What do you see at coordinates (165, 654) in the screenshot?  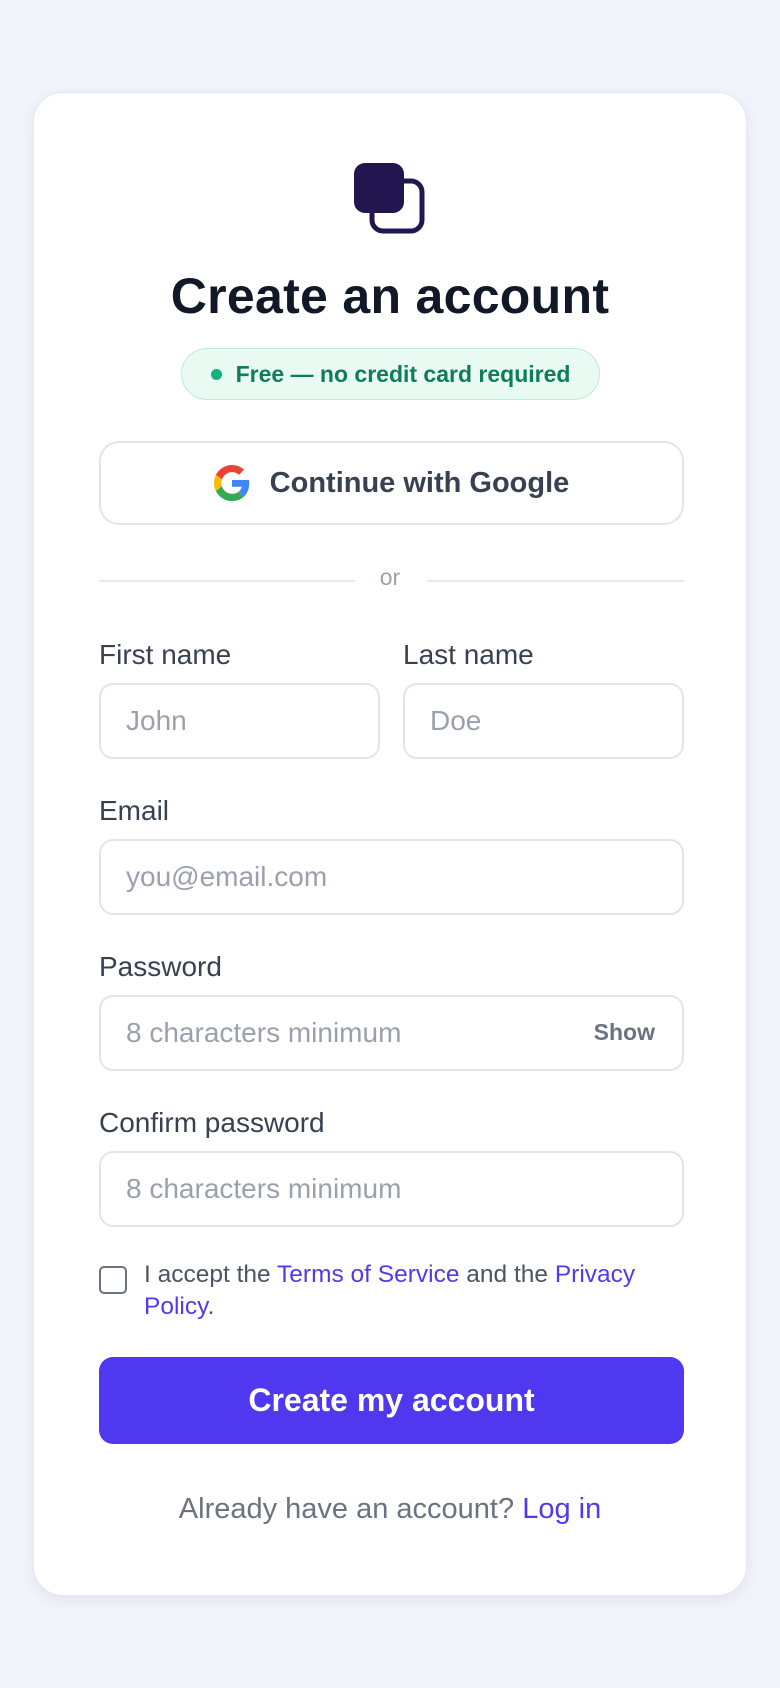 I see `first-name-label: First name` at bounding box center [165, 654].